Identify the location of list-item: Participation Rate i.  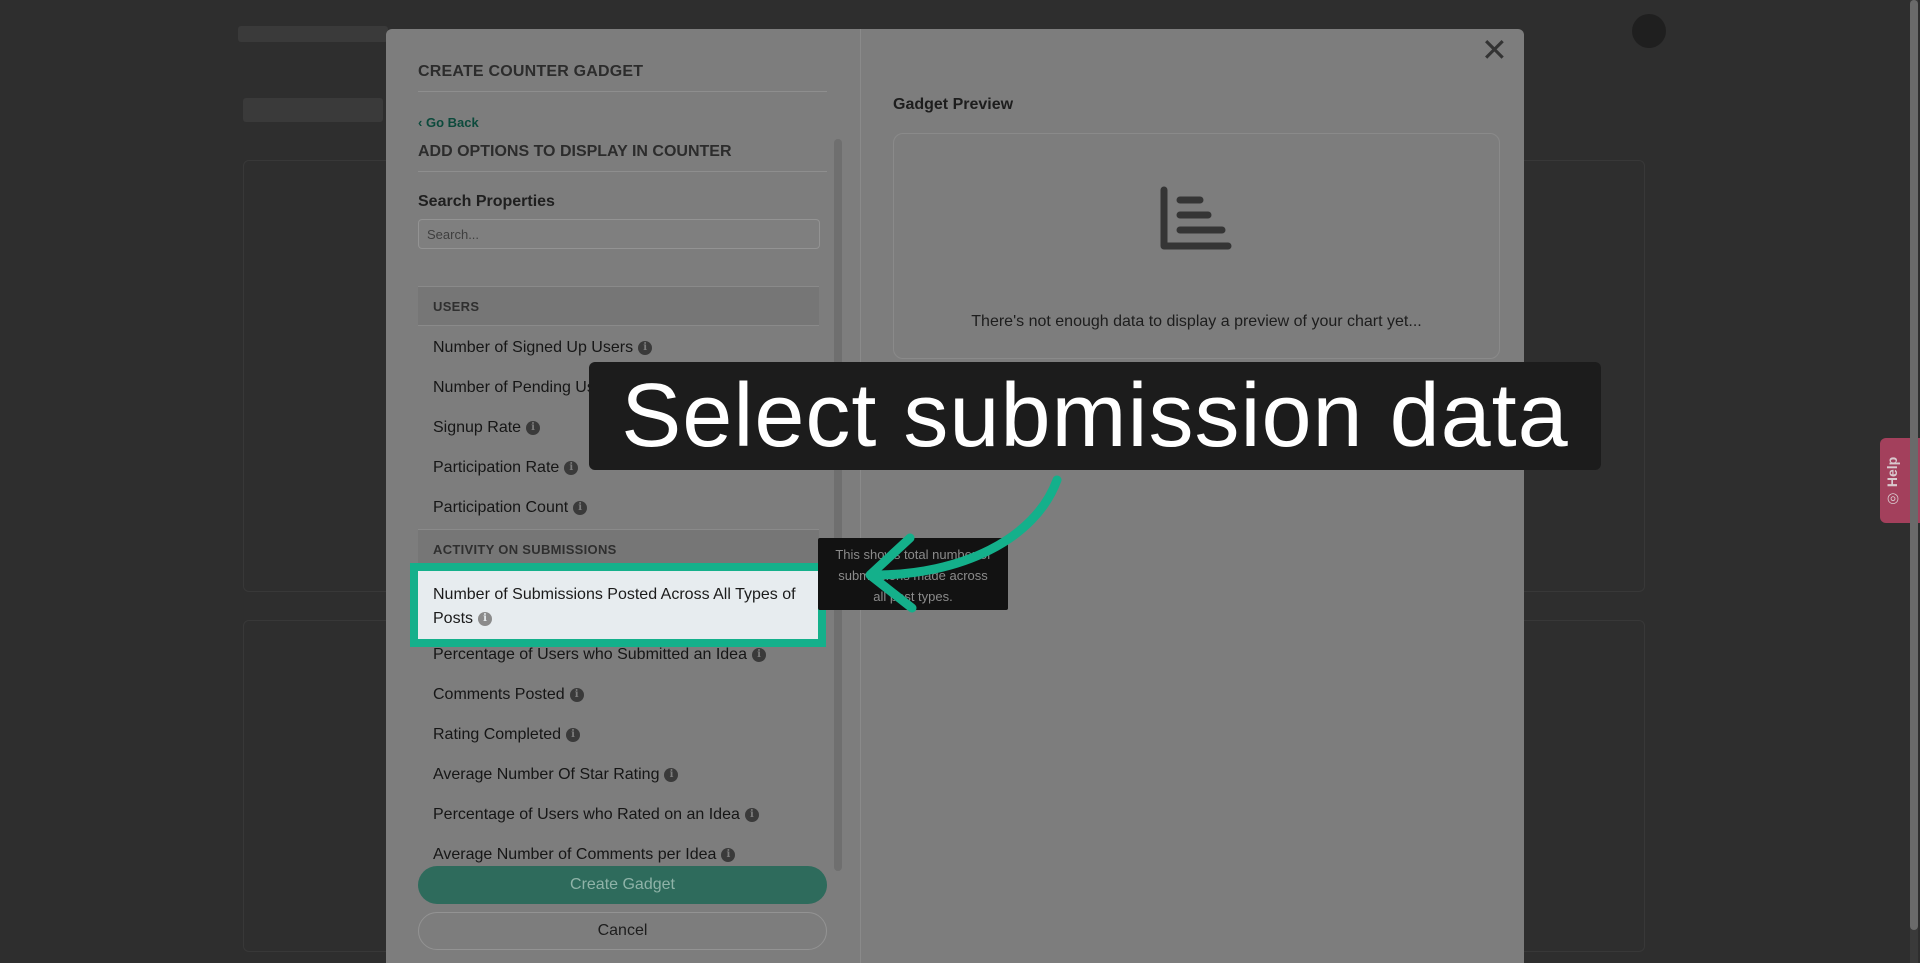
(506, 468).